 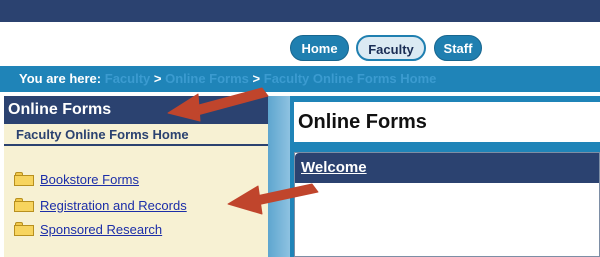 I want to click on breadcrumb-link-online-forms: Online Forms, so click(x=207, y=78).